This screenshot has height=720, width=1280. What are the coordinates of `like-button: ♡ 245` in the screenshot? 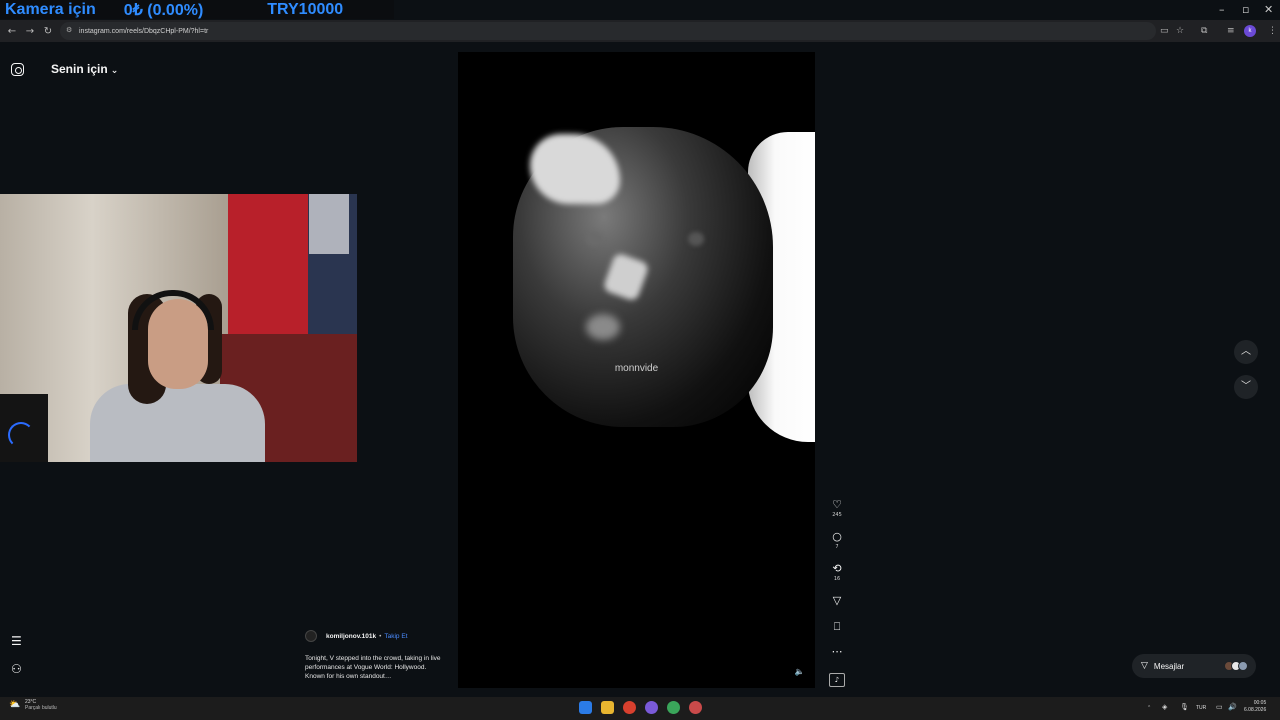 It's located at (837, 508).